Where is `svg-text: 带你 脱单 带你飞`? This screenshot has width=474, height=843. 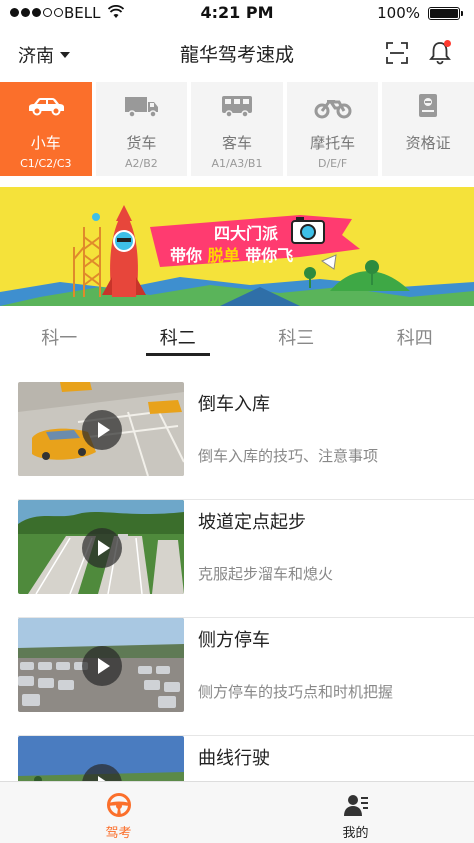
svg-text: 带你 脱单 带你飞 is located at coordinates (231, 255).